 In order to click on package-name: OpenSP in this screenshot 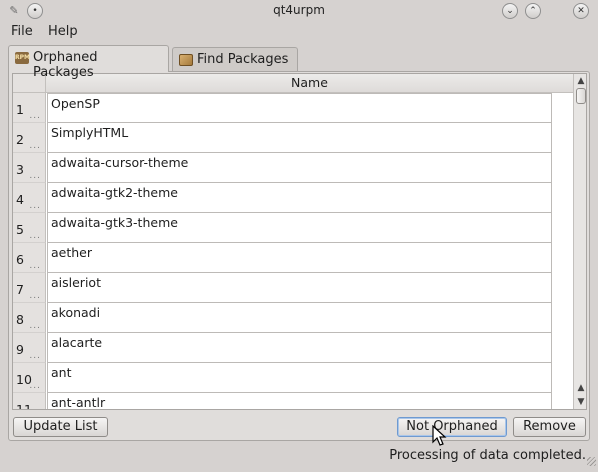, I will do `click(75, 103)`.